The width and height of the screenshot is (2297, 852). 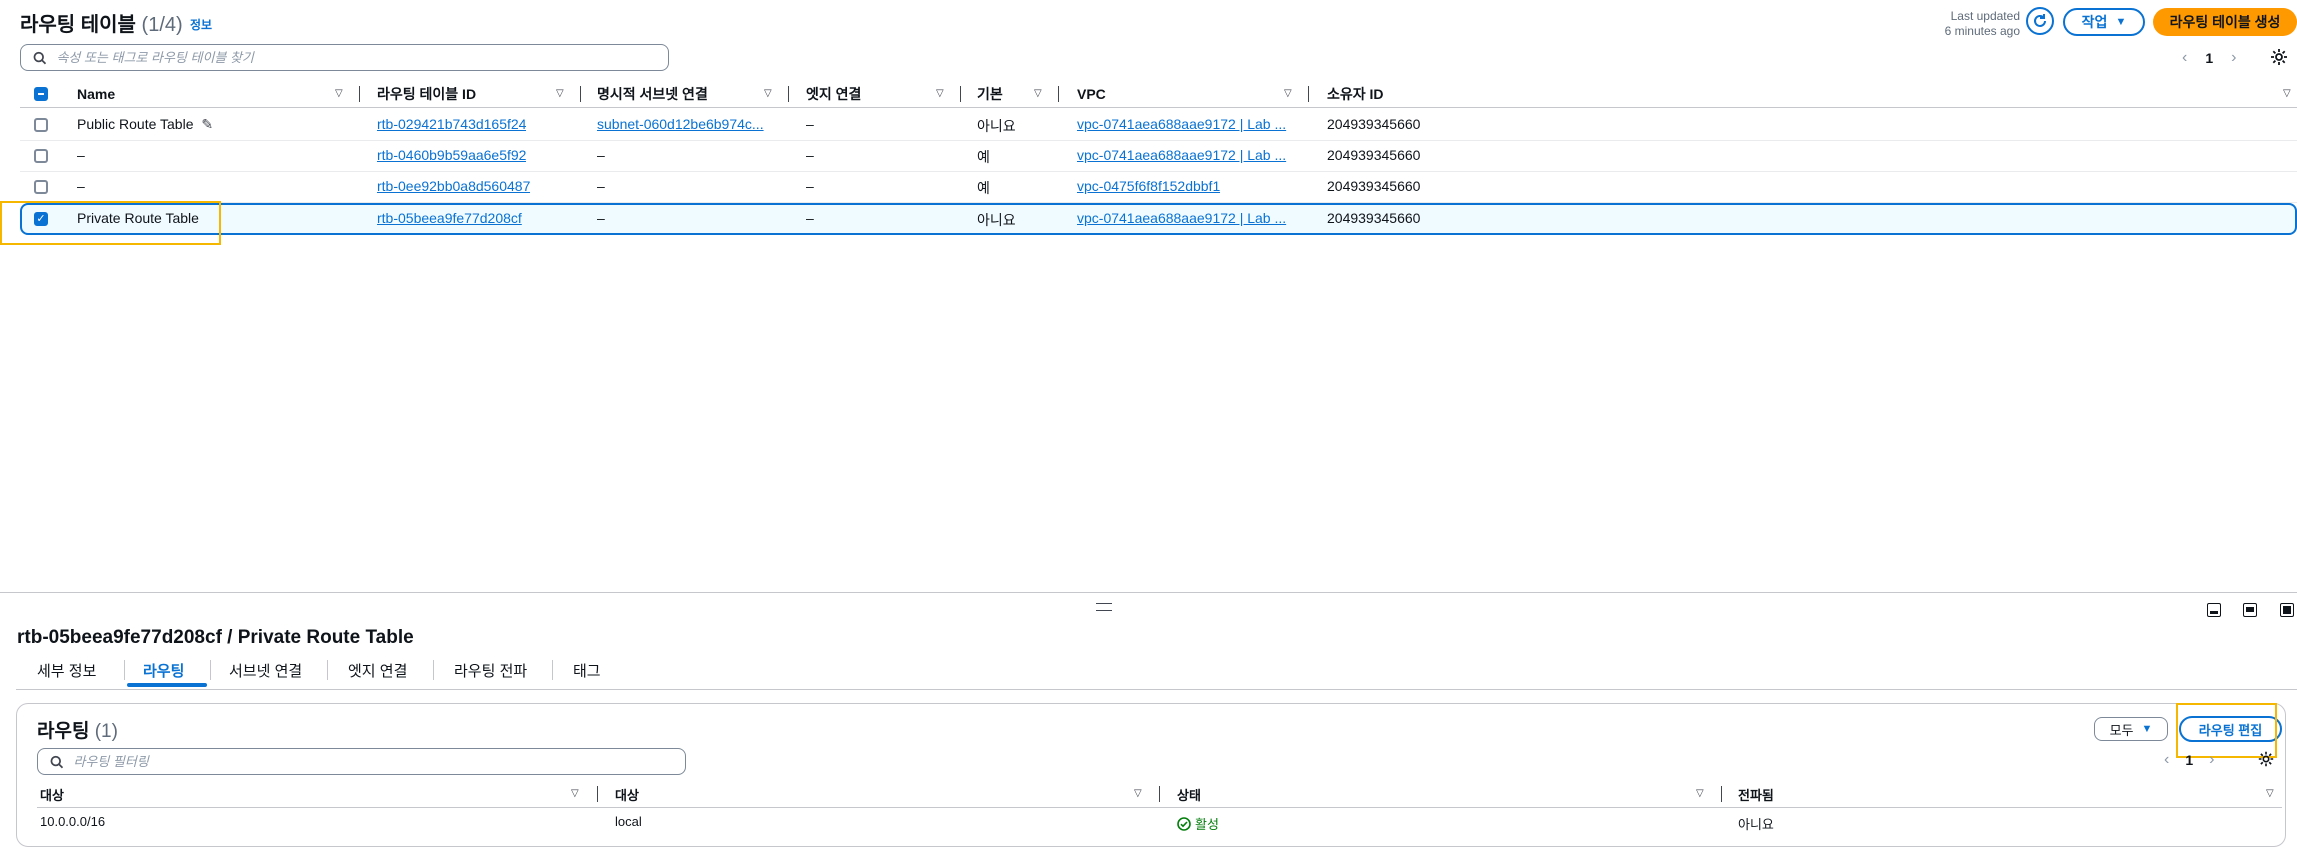 What do you see at coordinates (163, 670) in the screenshot?
I see `tab-routes: 라우팅` at bounding box center [163, 670].